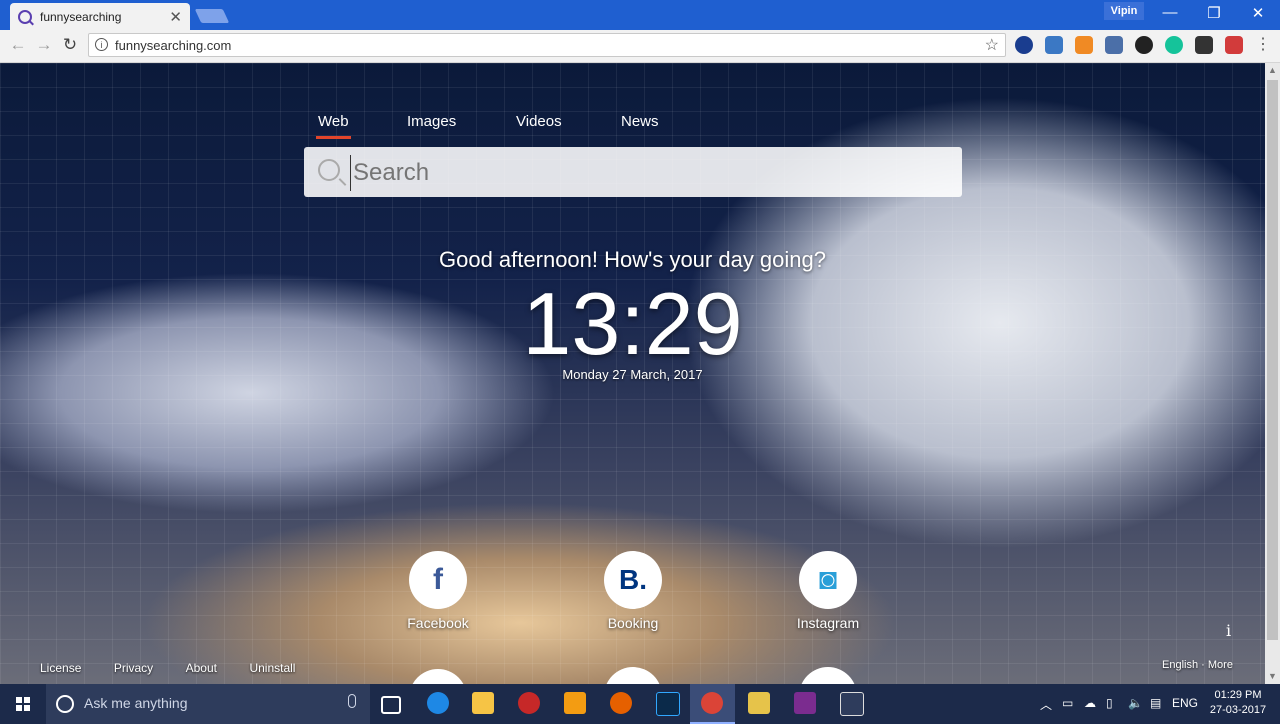 Image resolution: width=1280 pixels, height=724 pixels. I want to click on folder-icon, so click(759, 703).